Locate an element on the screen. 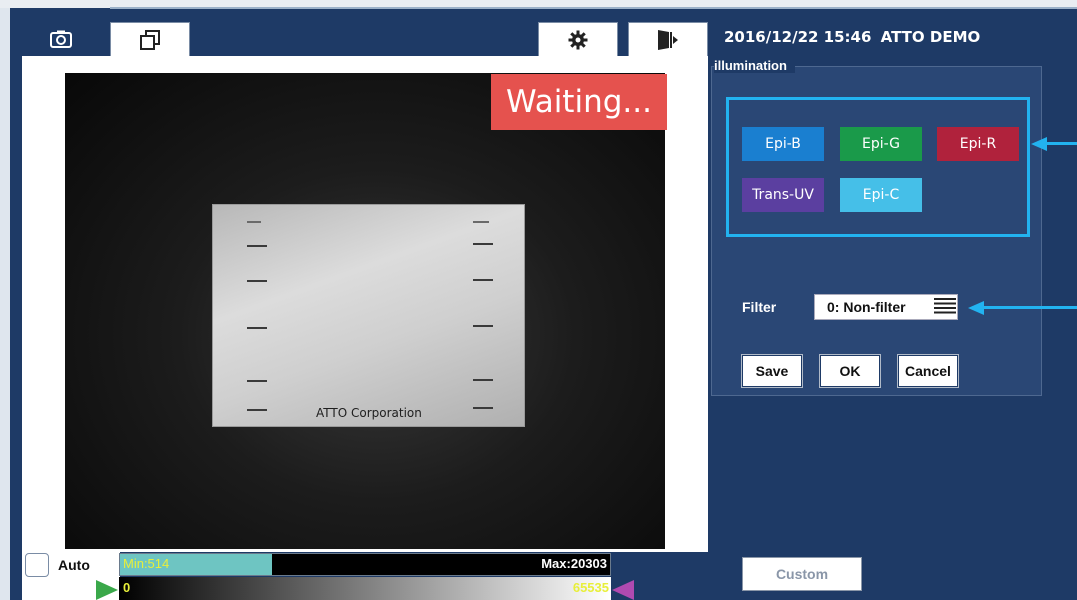 The height and width of the screenshot is (600, 1077). epi-c-button: Epi-C is located at coordinates (881, 195).